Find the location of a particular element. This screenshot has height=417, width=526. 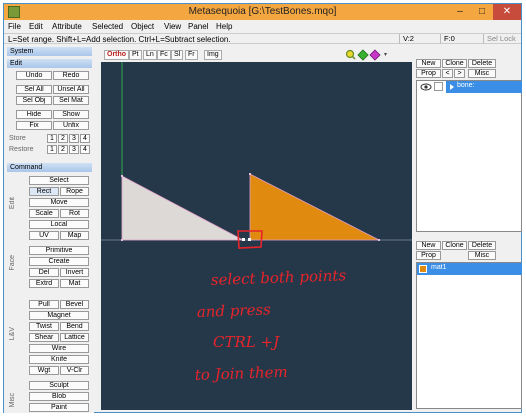

select-command-button: Select is located at coordinates (59, 180).